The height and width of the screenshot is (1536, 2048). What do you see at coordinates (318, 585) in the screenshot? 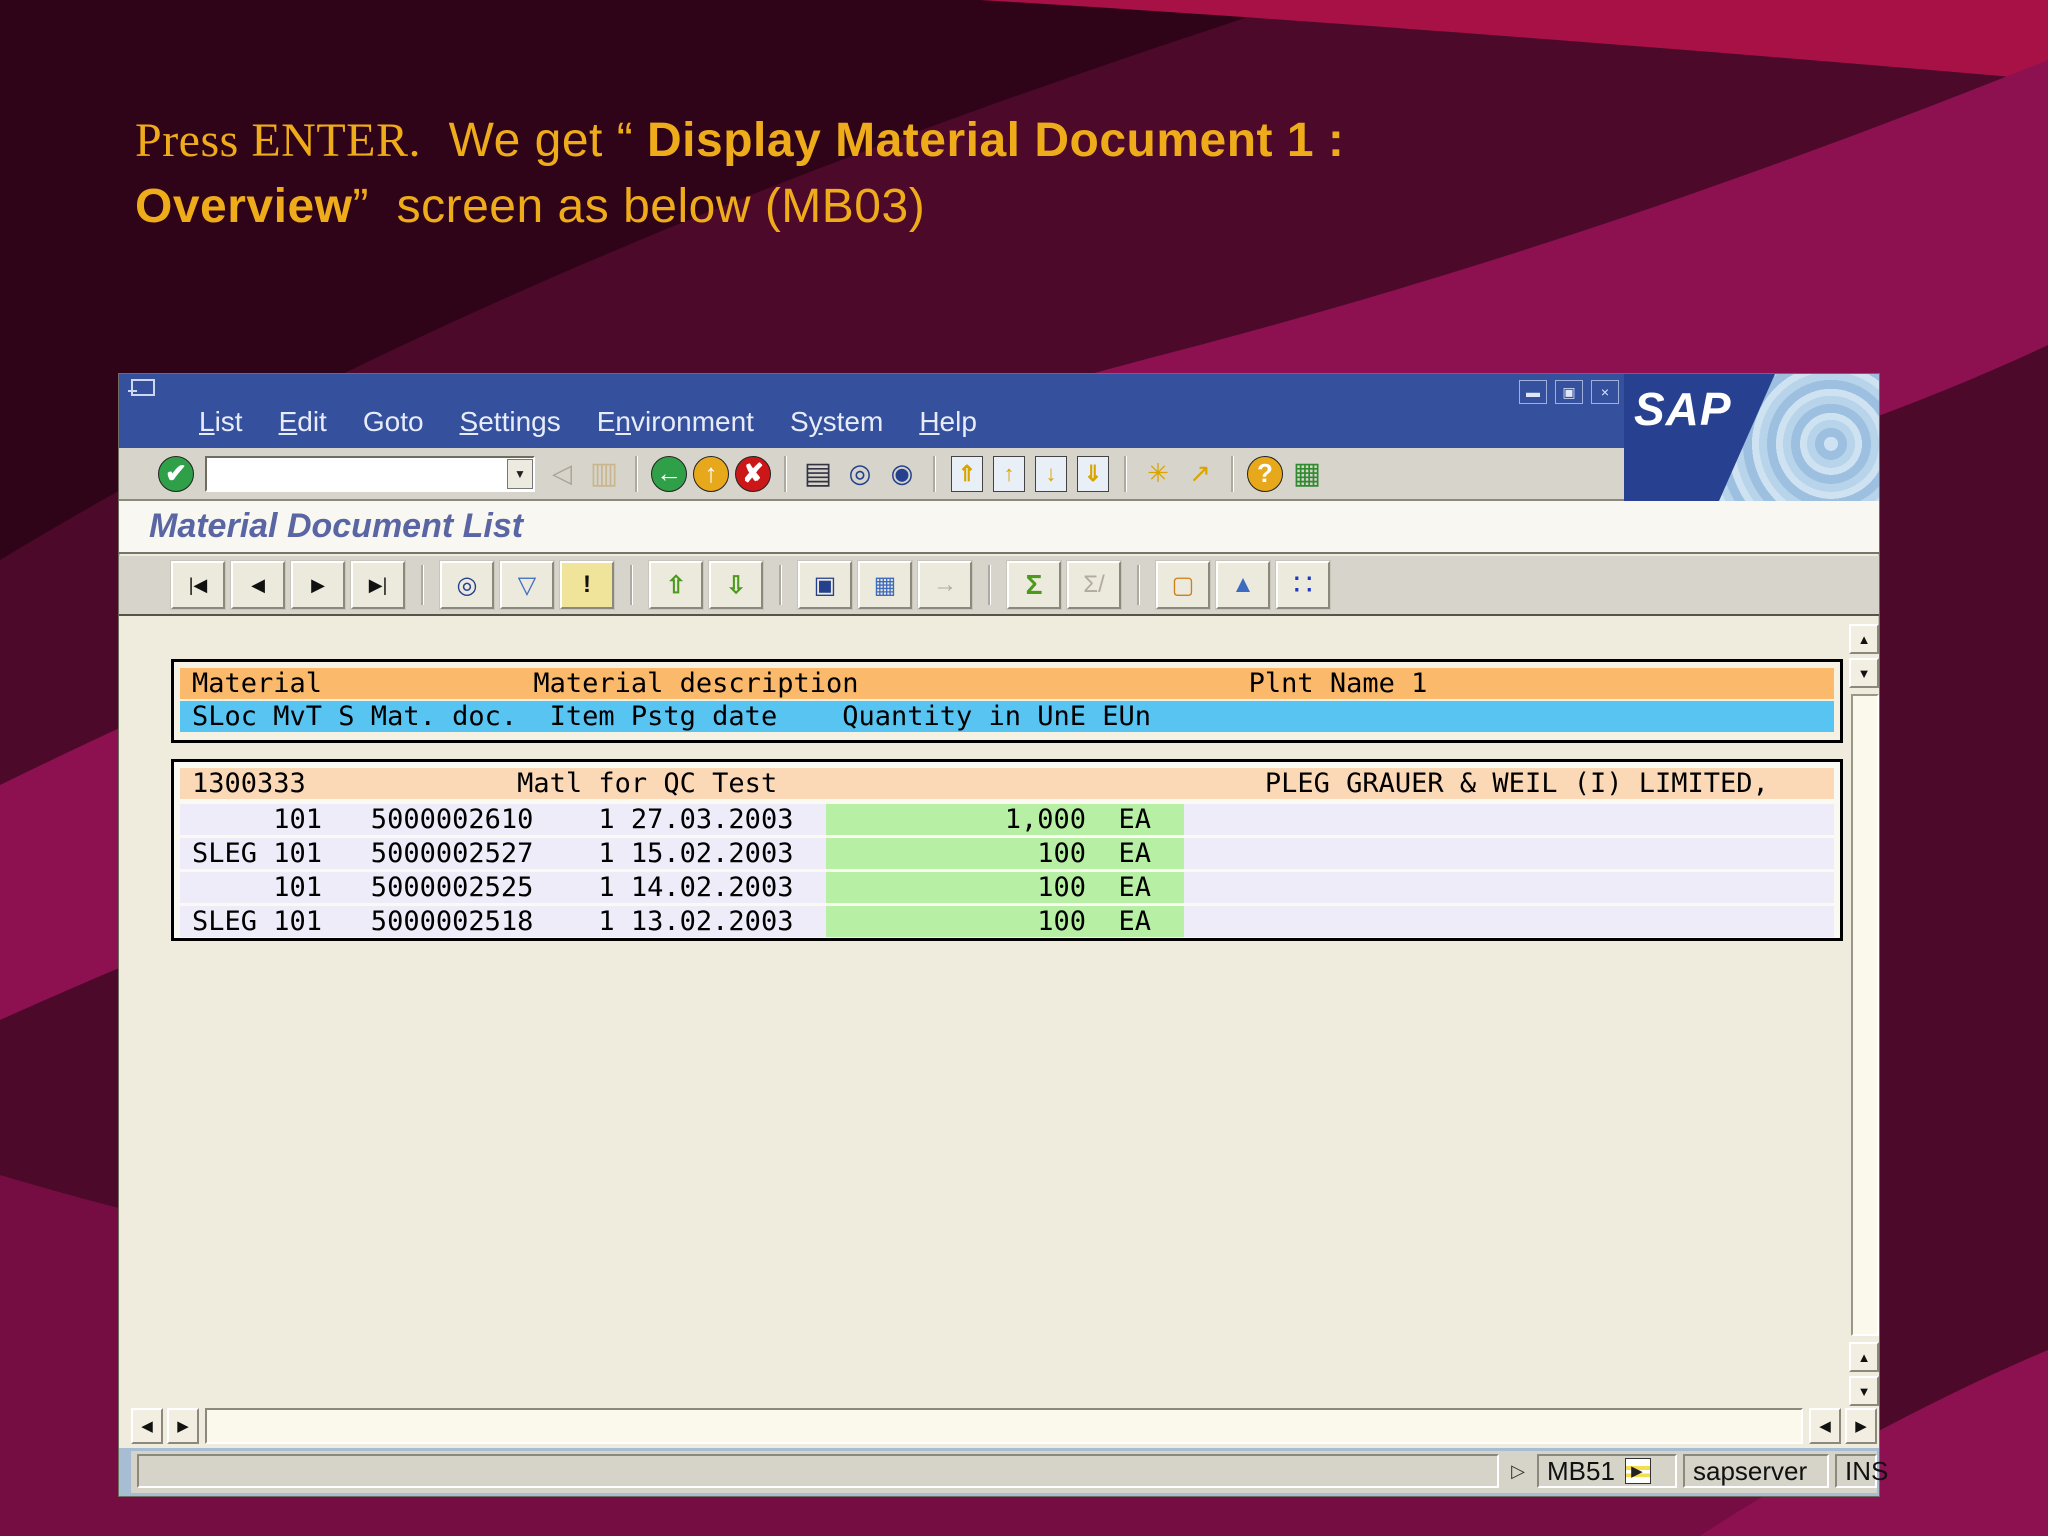
I see `next-record-button: ▶` at bounding box center [318, 585].